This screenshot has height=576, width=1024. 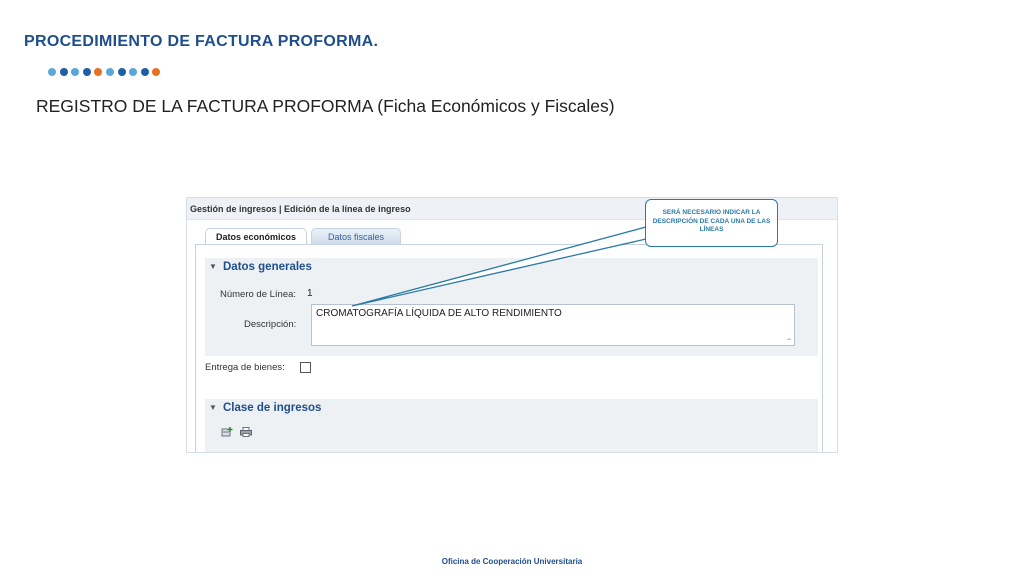 What do you see at coordinates (258, 294) in the screenshot?
I see `numero-linea-label: Número de Línea:` at bounding box center [258, 294].